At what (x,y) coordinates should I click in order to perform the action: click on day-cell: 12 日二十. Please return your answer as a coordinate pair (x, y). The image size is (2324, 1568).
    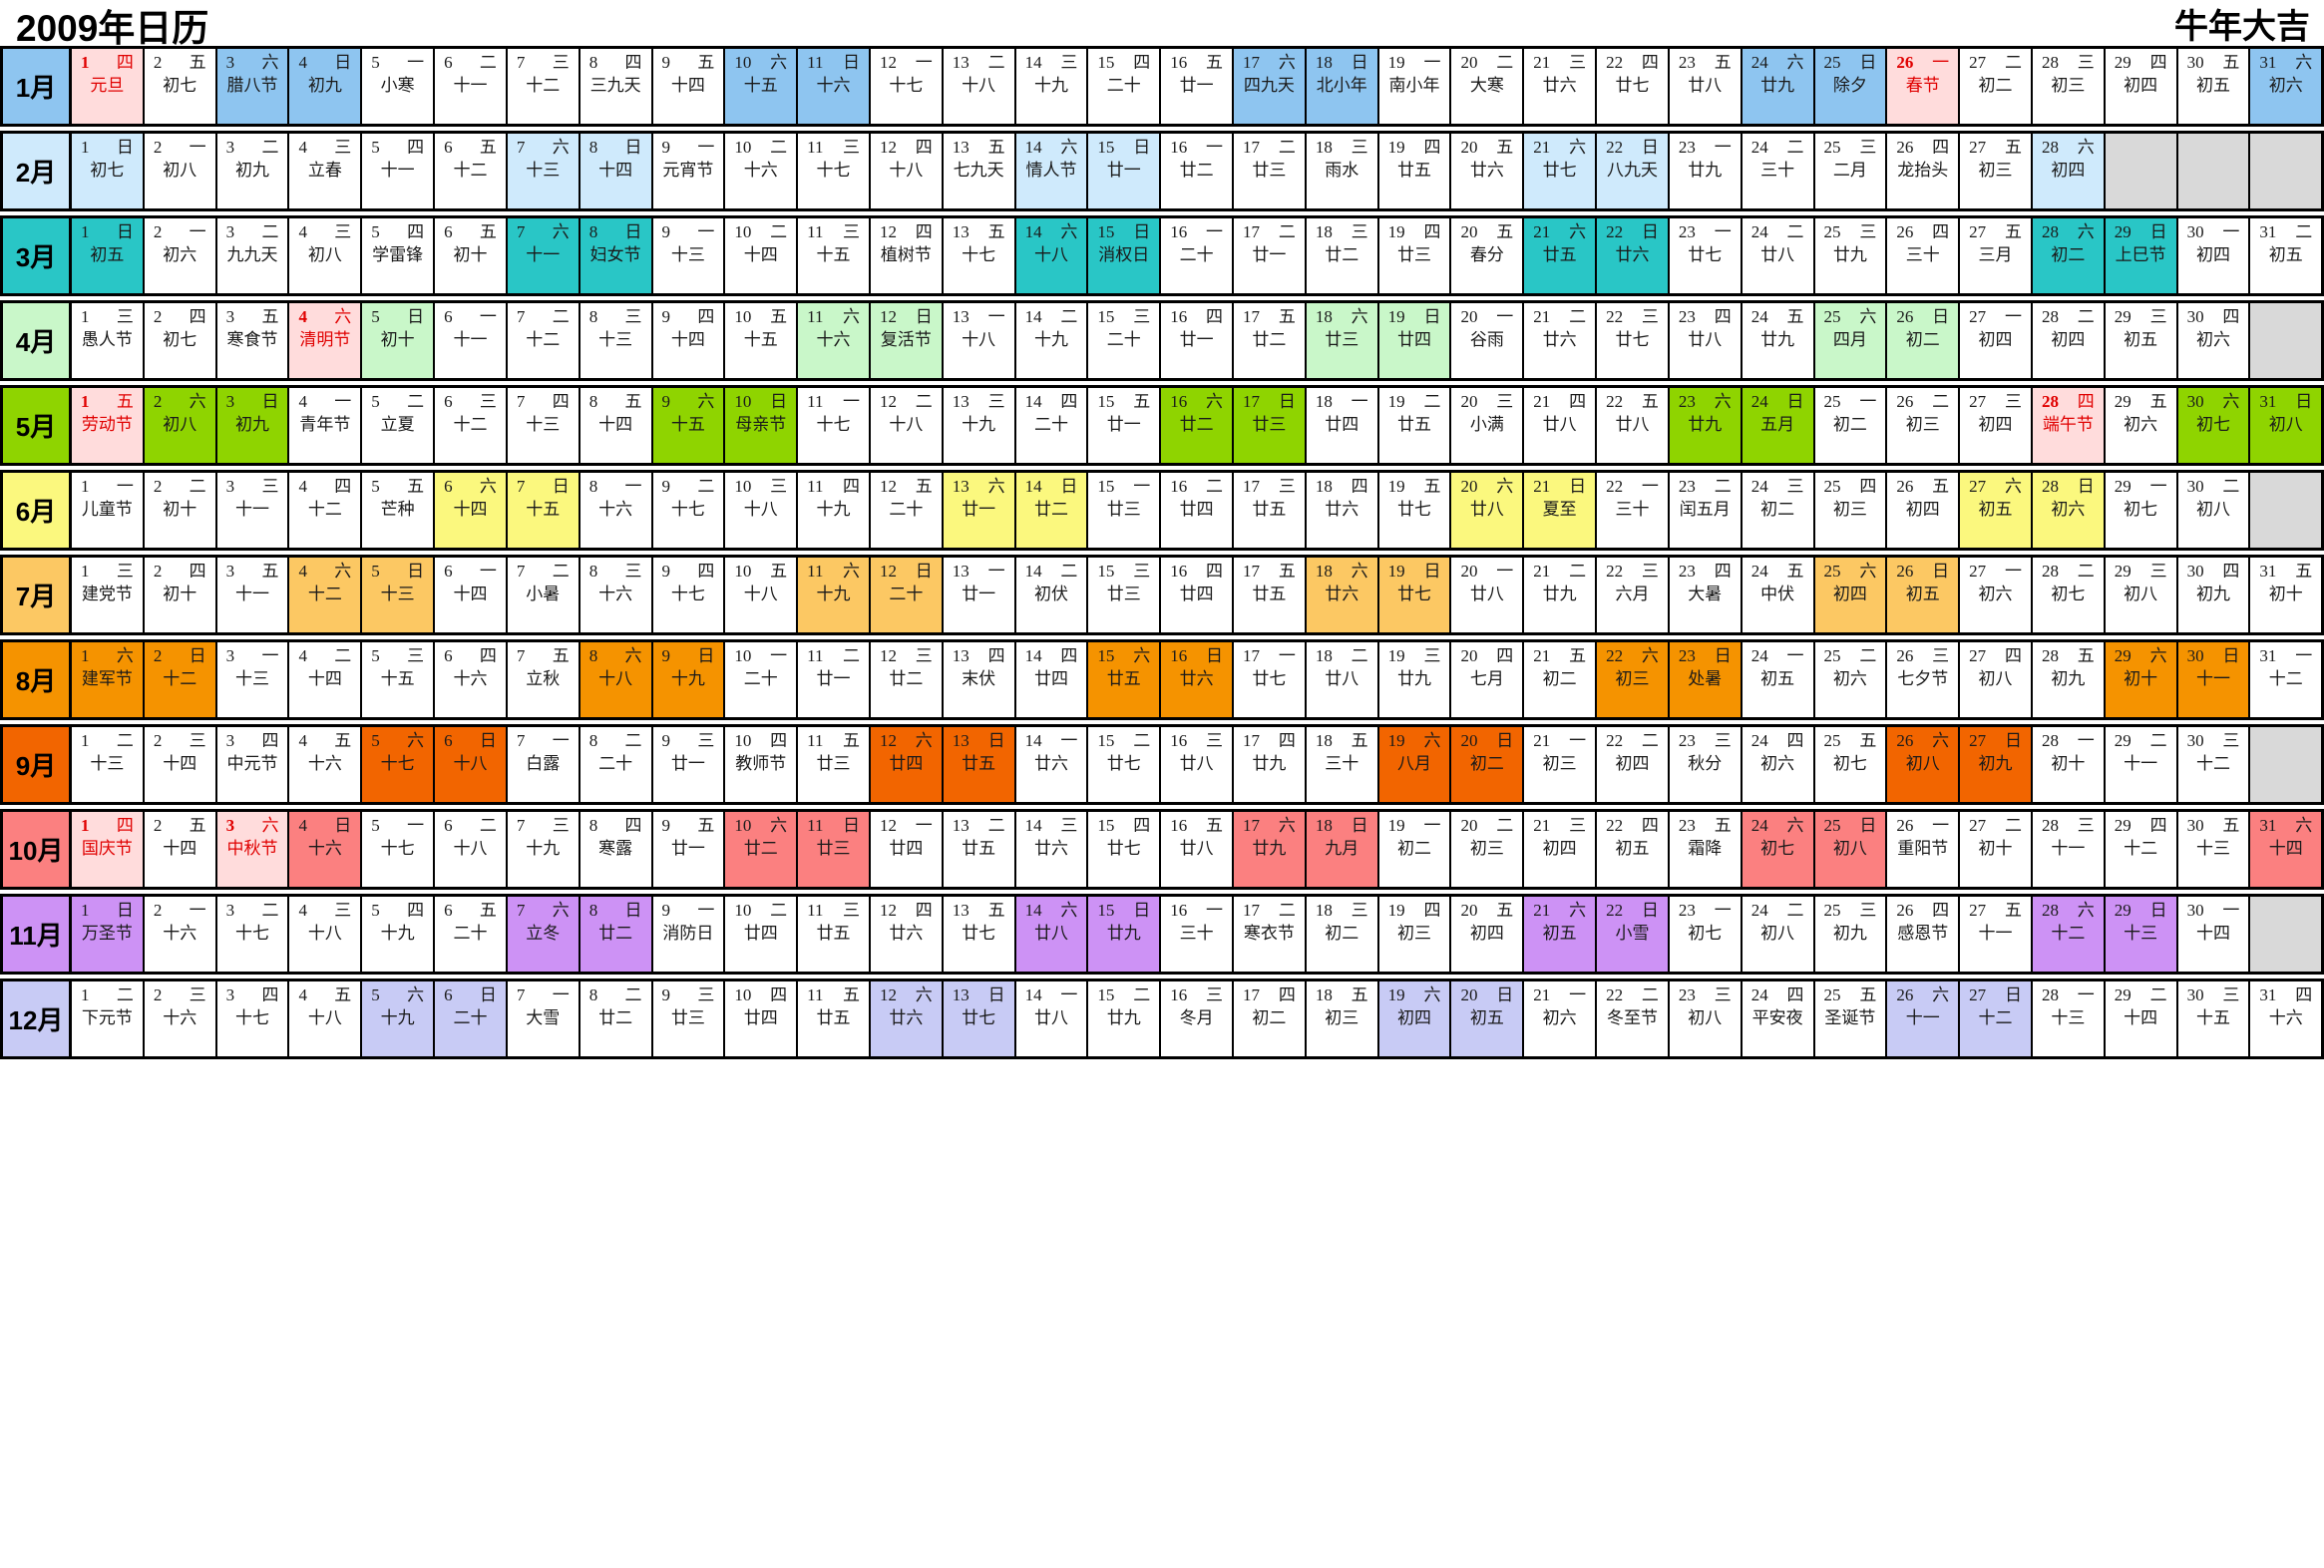
    Looking at the image, I should click on (907, 595).